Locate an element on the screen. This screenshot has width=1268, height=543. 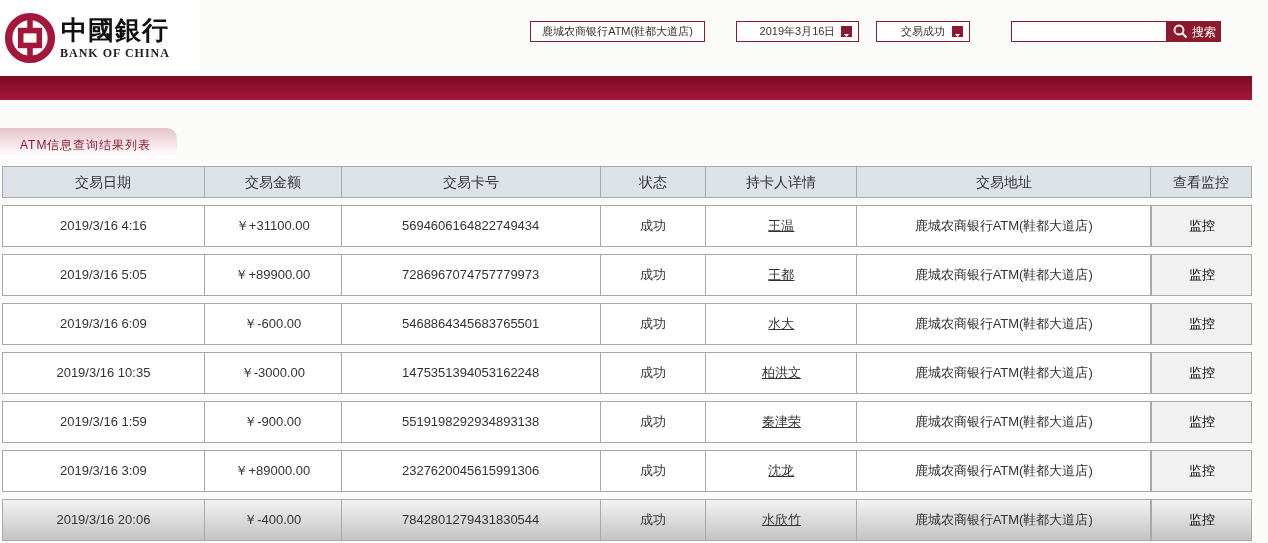
status-dropdown: 交易成功 is located at coordinates (923, 31).